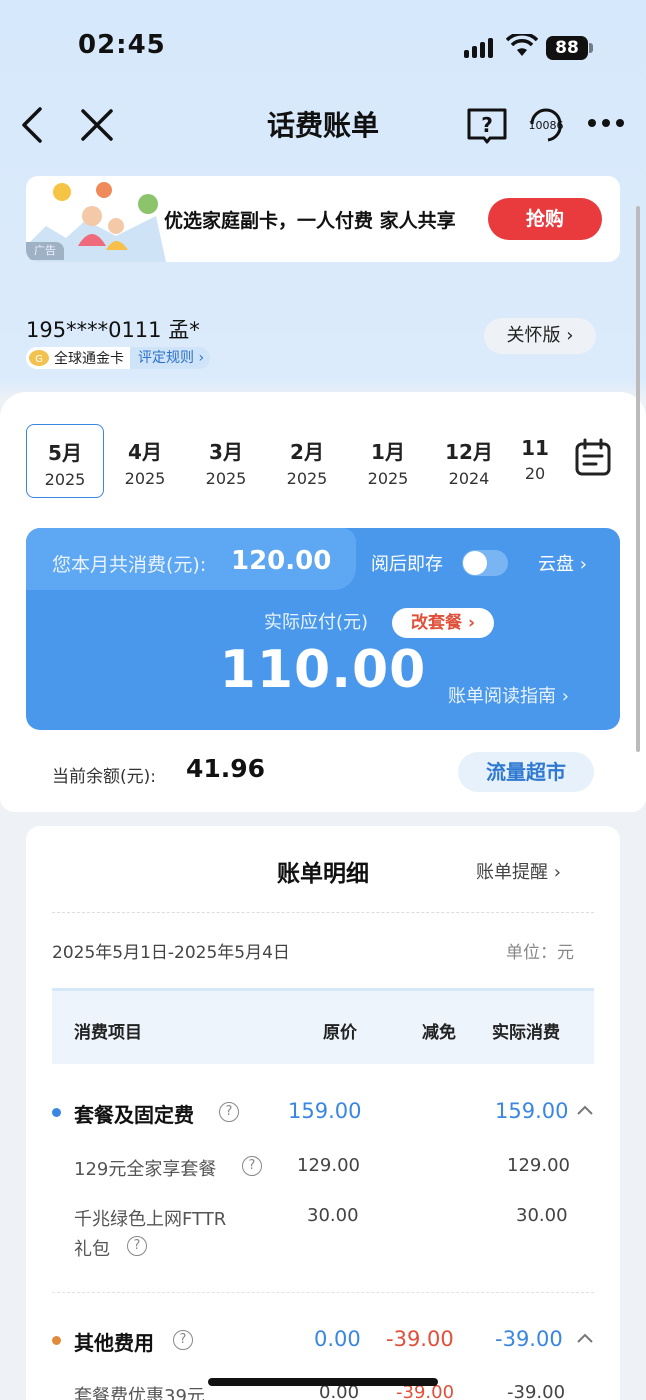 Image resolution: width=646 pixels, height=1400 pixels. What do you see at coordinates (45, 251) in the screenshot?
I see `ad-tag: 广告` at bounding box center [45, 251].